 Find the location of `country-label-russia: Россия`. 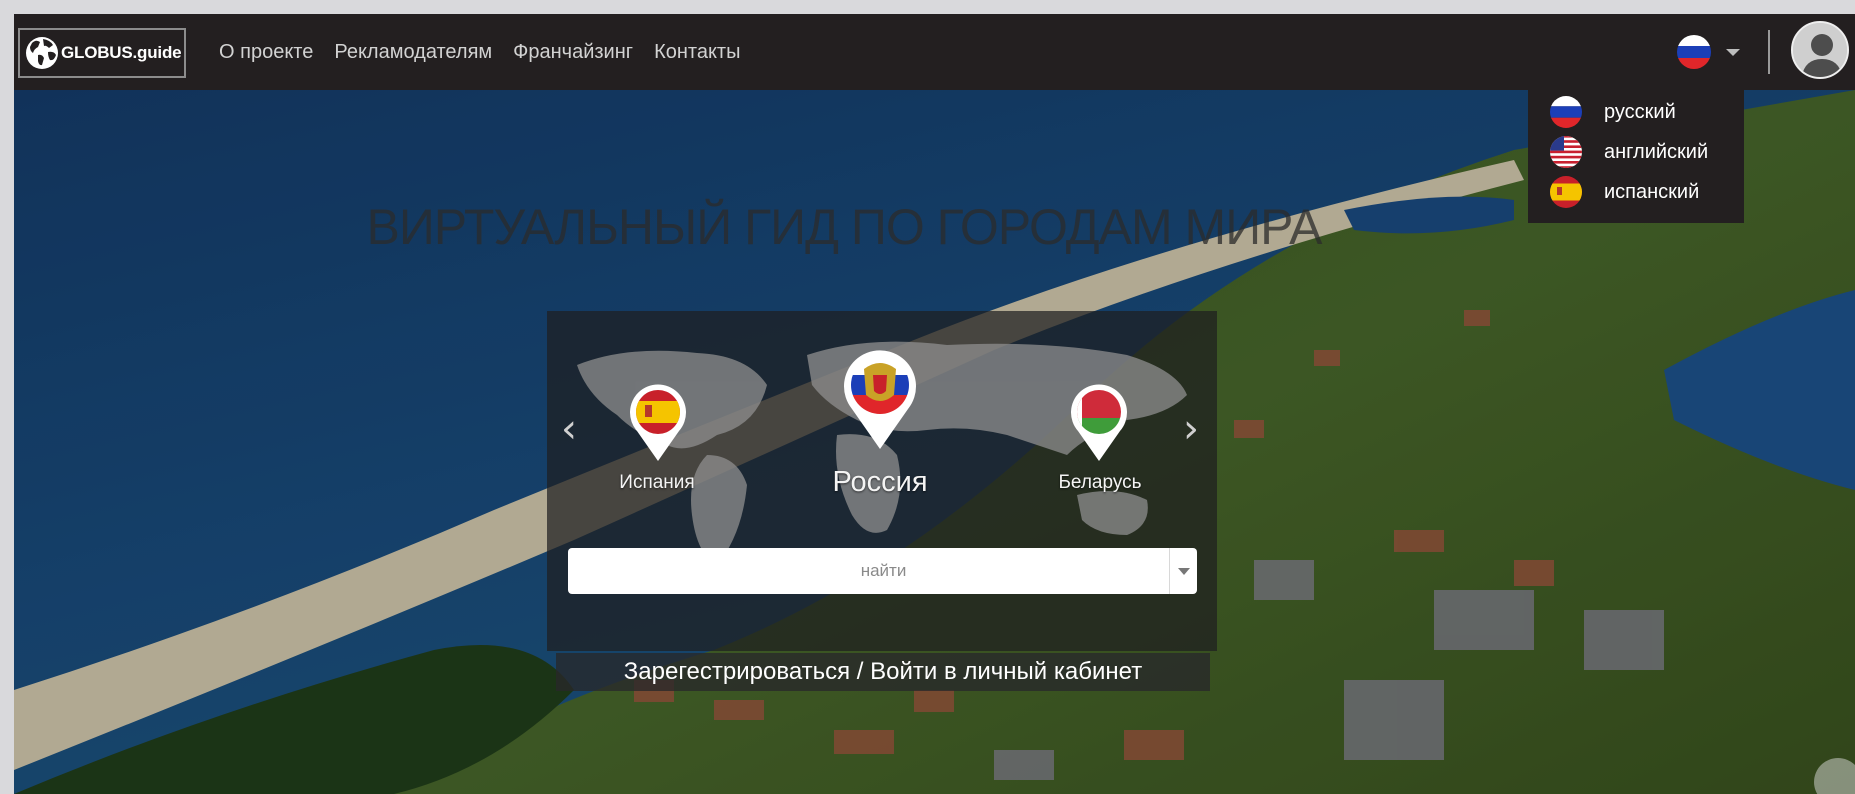

country-label-russia: Россия is located at coordinates (880, 482).